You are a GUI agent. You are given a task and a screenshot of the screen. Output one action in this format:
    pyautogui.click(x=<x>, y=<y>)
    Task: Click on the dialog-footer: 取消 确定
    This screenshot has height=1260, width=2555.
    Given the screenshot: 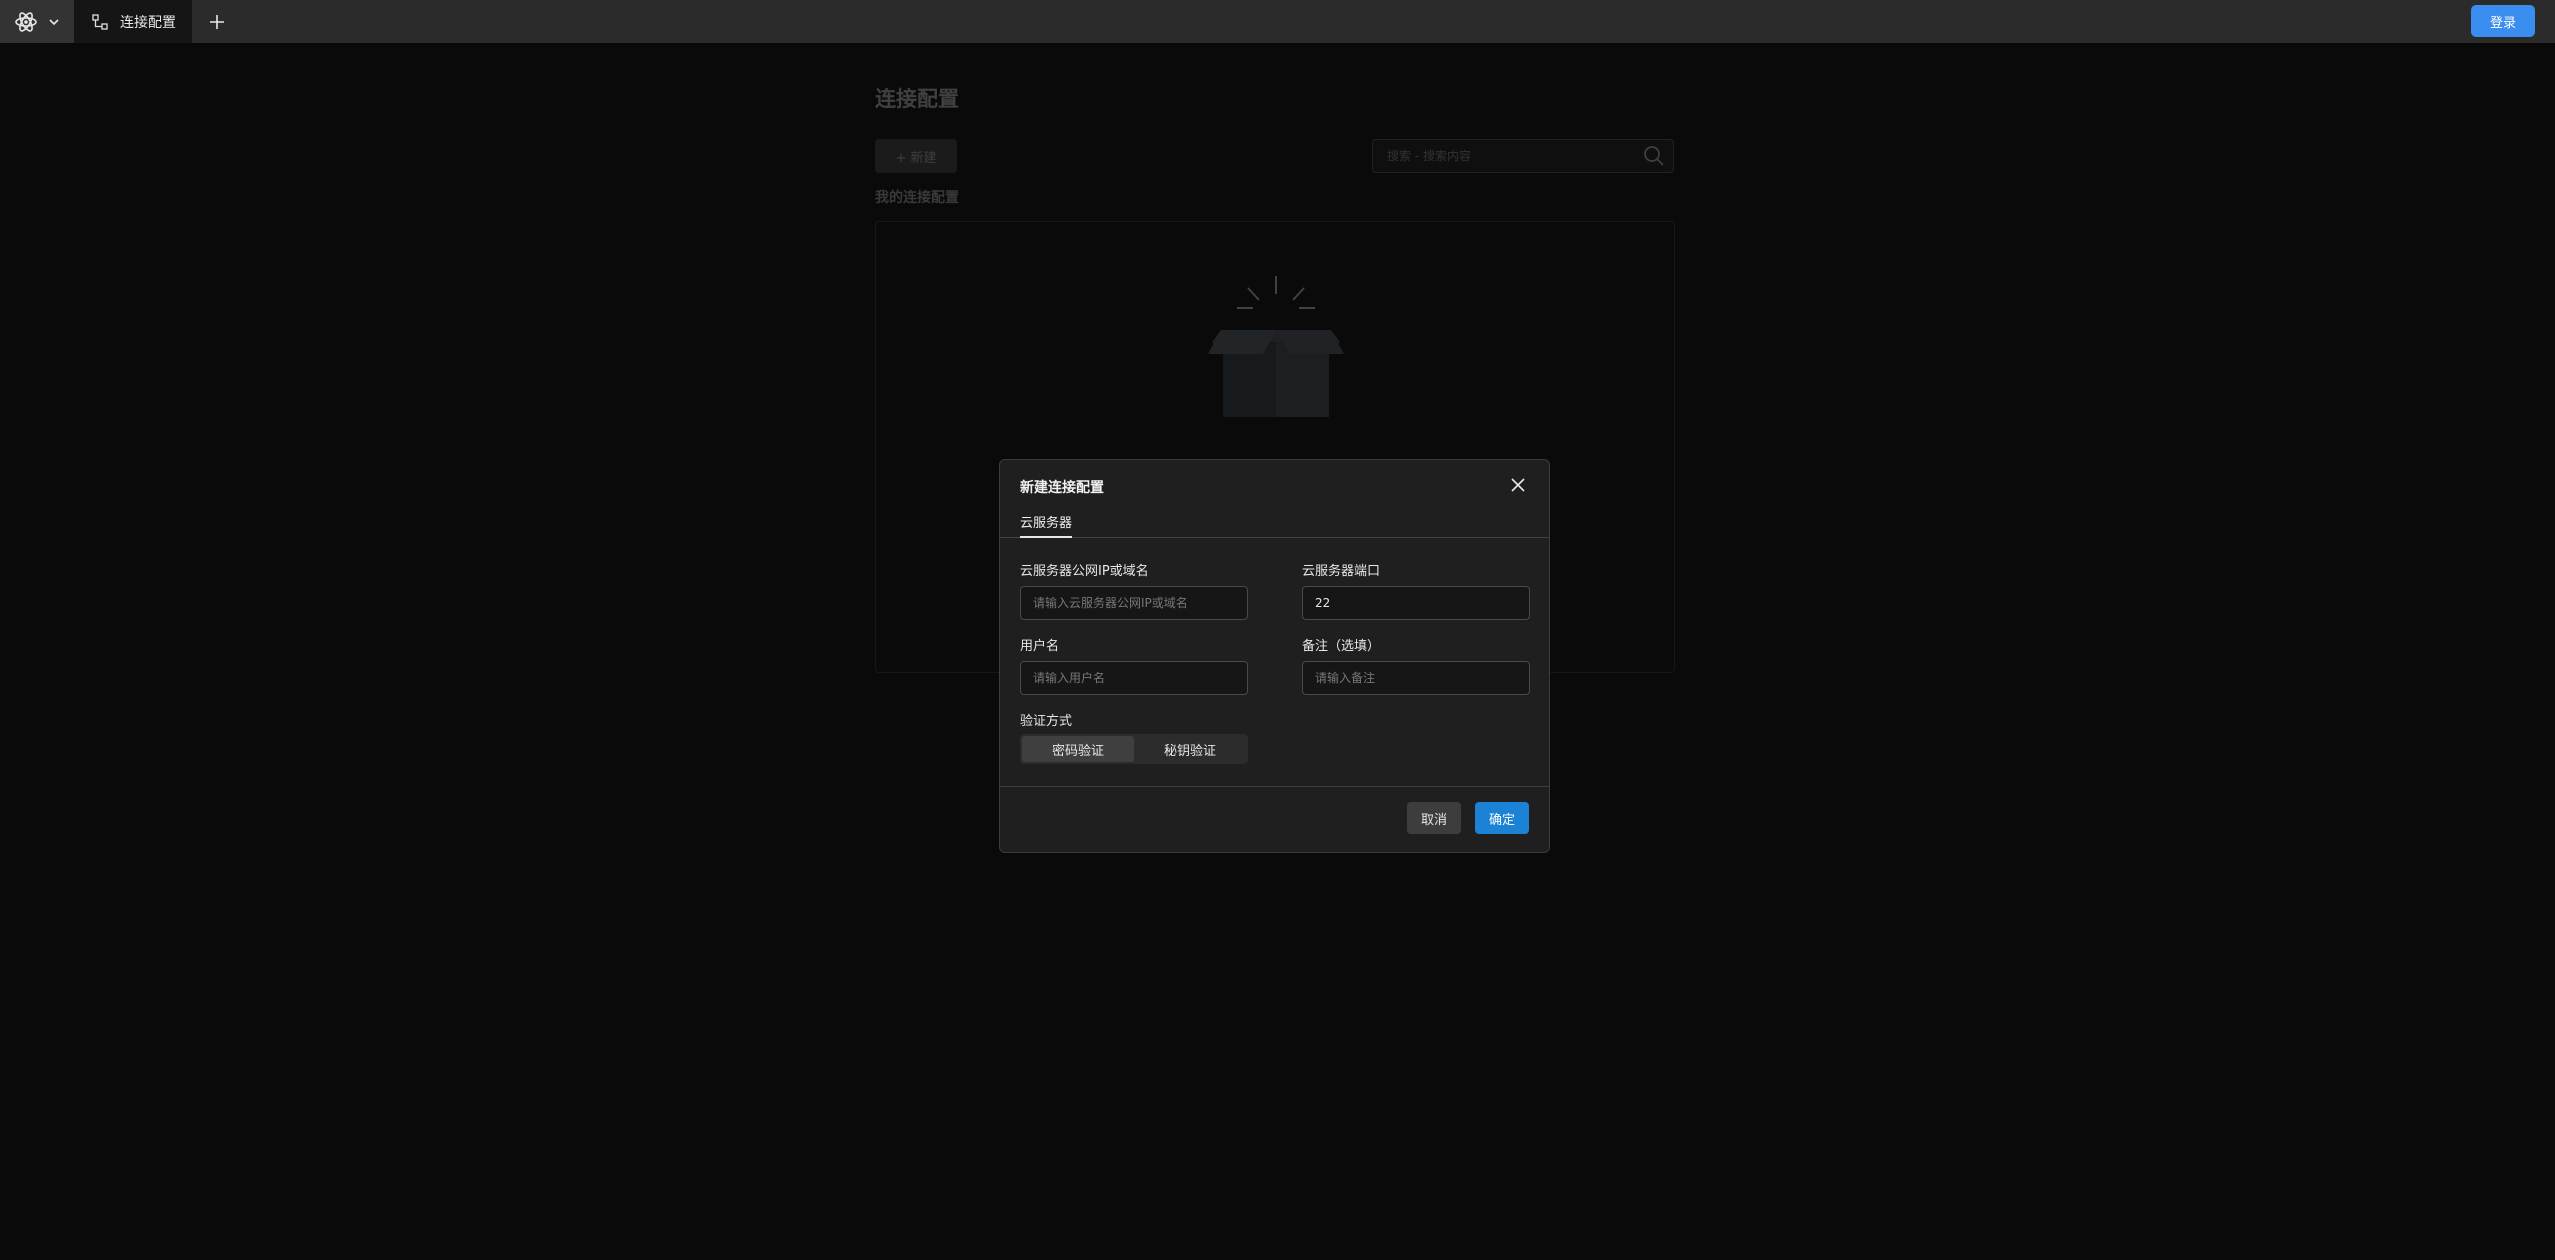 What is the action you would take?
    pyautogui.click(x=1274, y=819)
    